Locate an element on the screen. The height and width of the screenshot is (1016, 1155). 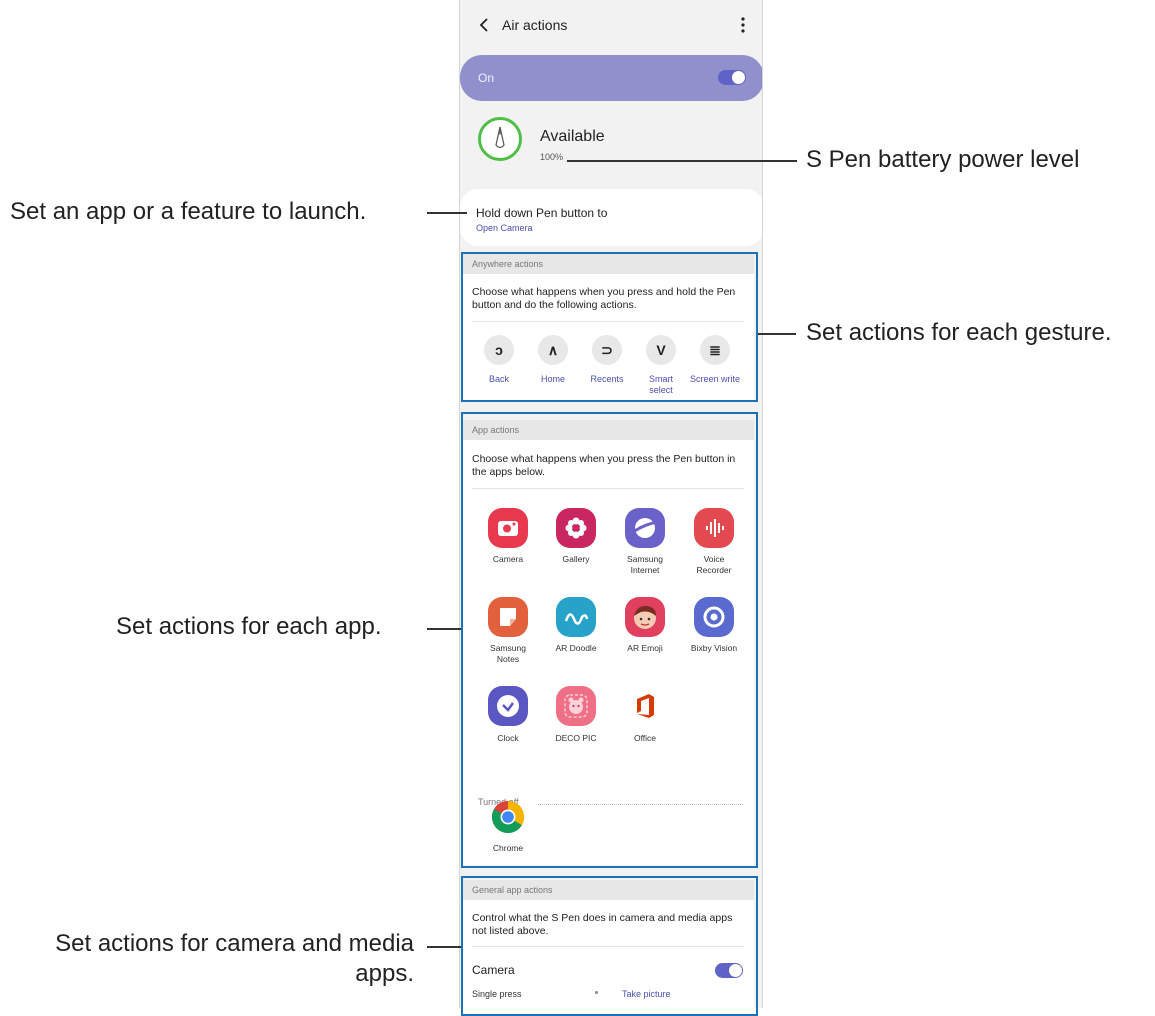
more-options-icon is located at coordinates (743, 25).